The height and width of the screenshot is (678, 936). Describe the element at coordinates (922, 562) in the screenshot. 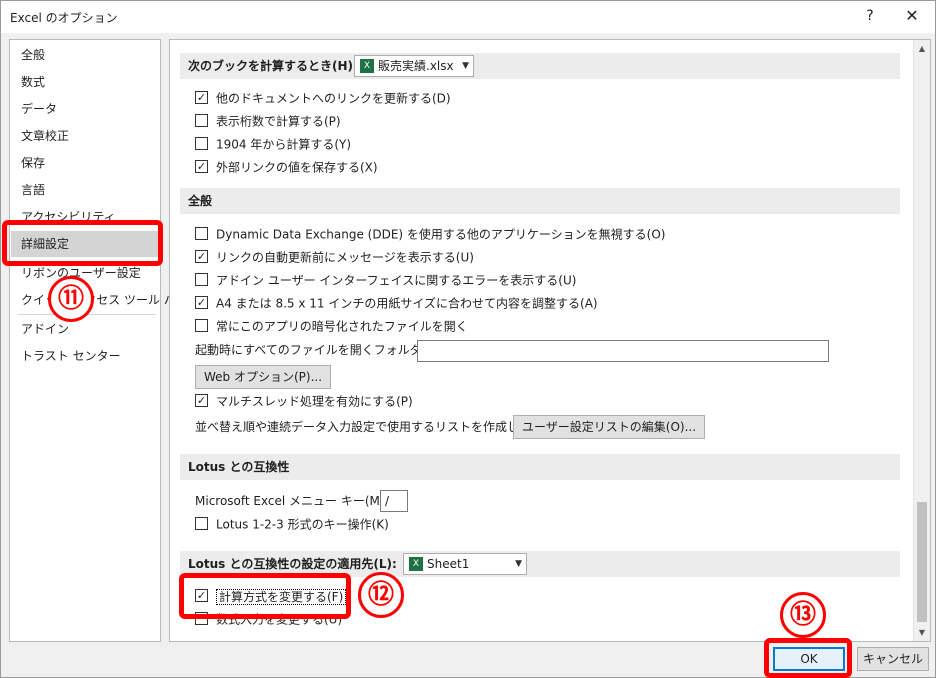

I see `scroll-thumb` at that location.